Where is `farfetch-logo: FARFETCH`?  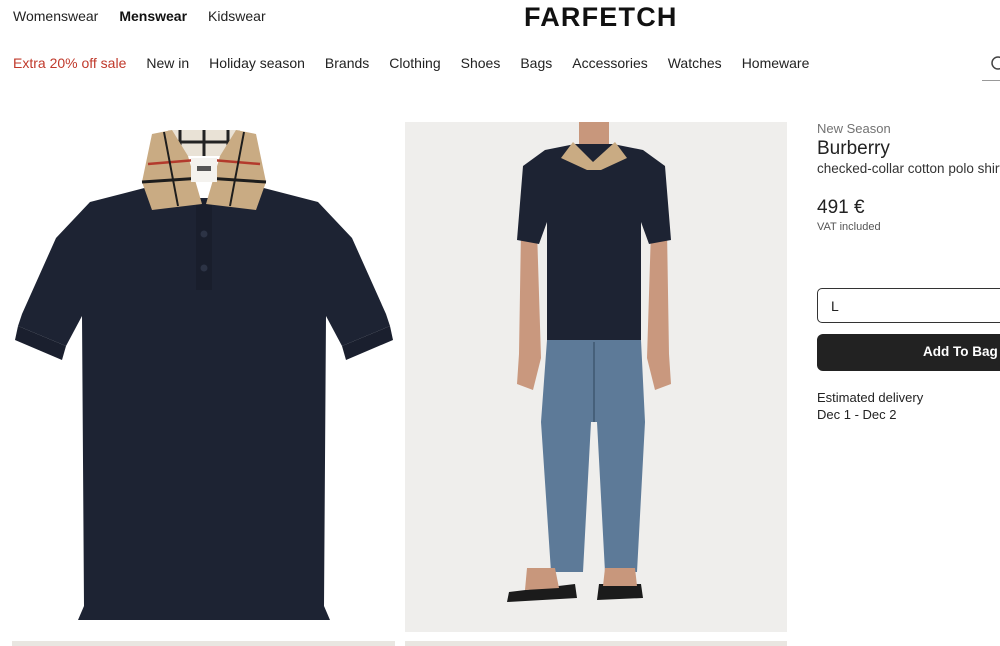 farfetch-logo: FARFETCH is located at coordinates (601, 17).